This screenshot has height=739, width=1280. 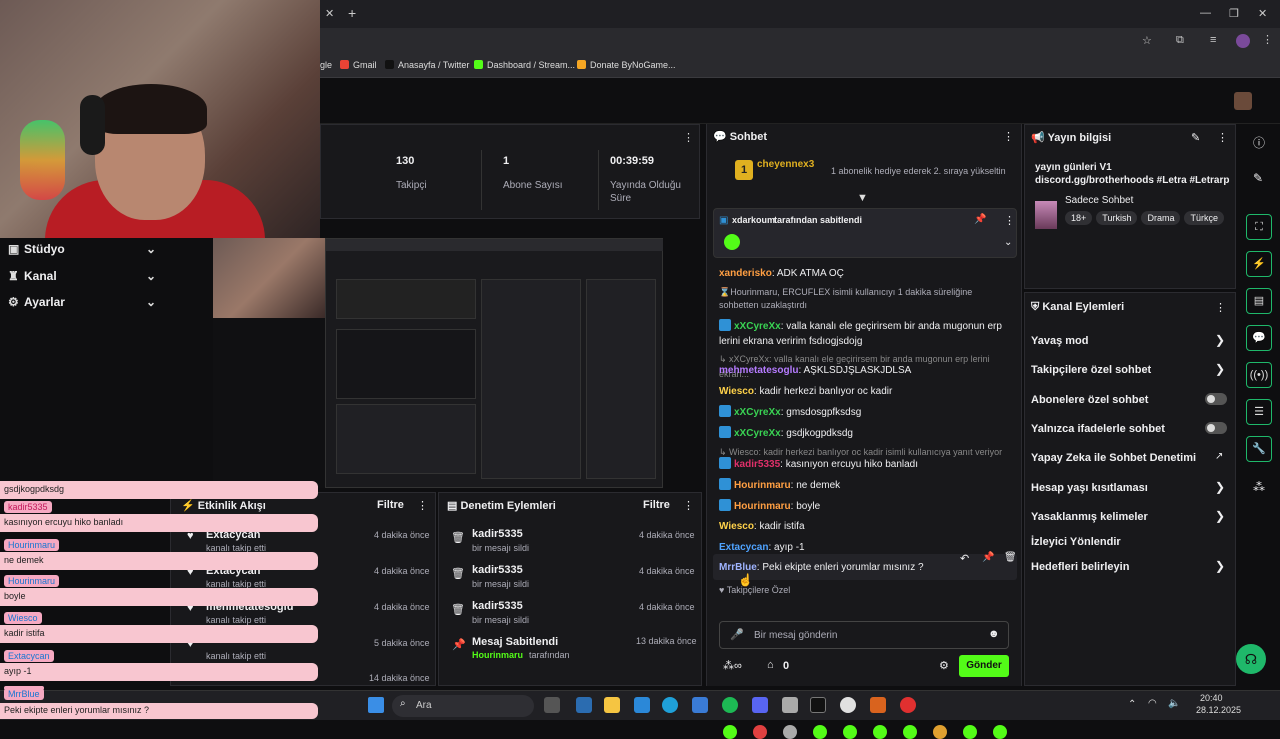 What do you see at coordinates (1059, 341) in the screenshot?
I see `slow-mode-item: Yavaş mod` at bounding box center [1059, 341].